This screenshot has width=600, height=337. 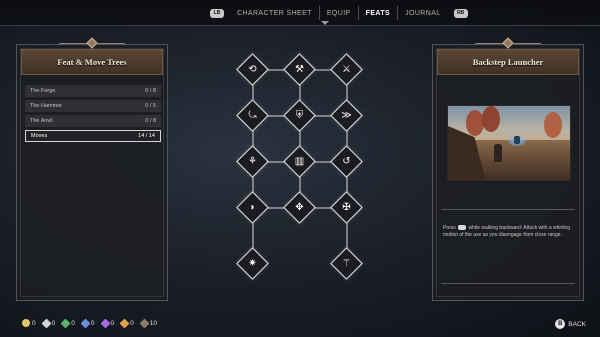 I want to click on panel-title: Feat & Move Trees, so click(x=92, y=62).